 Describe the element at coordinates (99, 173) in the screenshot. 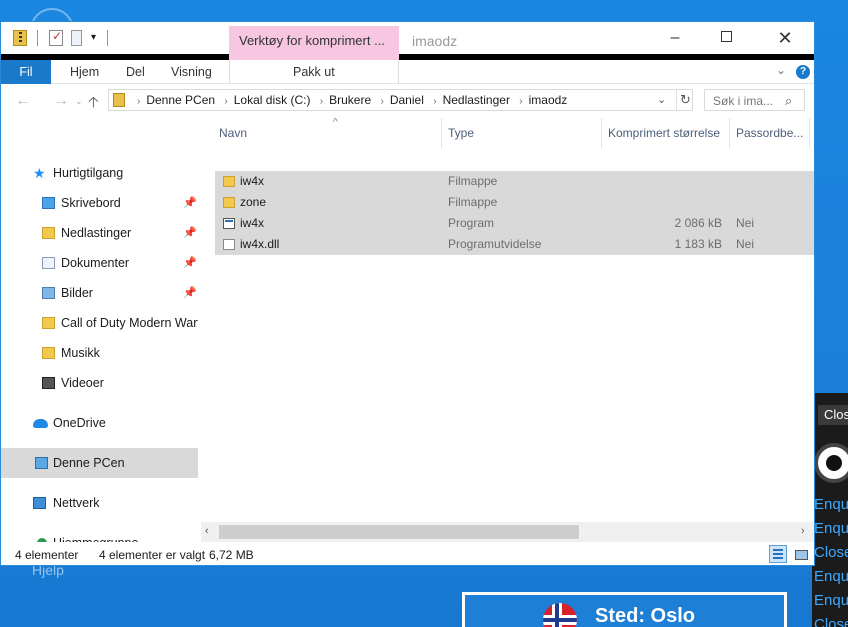

I see `nav-item-quick-access: ★ Hurtigtilgang` at that location.